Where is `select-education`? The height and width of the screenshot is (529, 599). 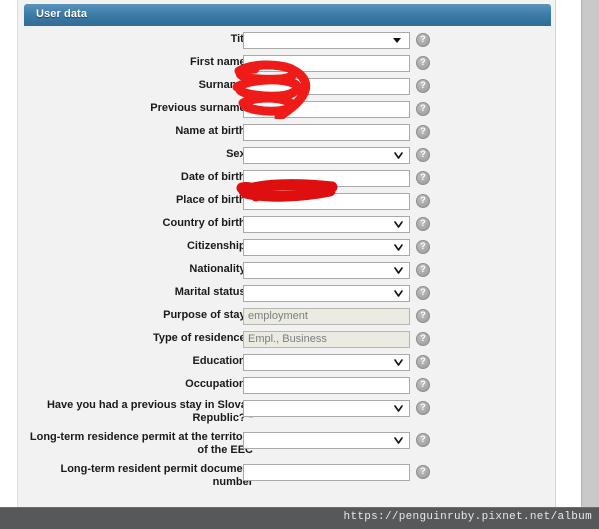
select-education is located at coordinates (326, 362).